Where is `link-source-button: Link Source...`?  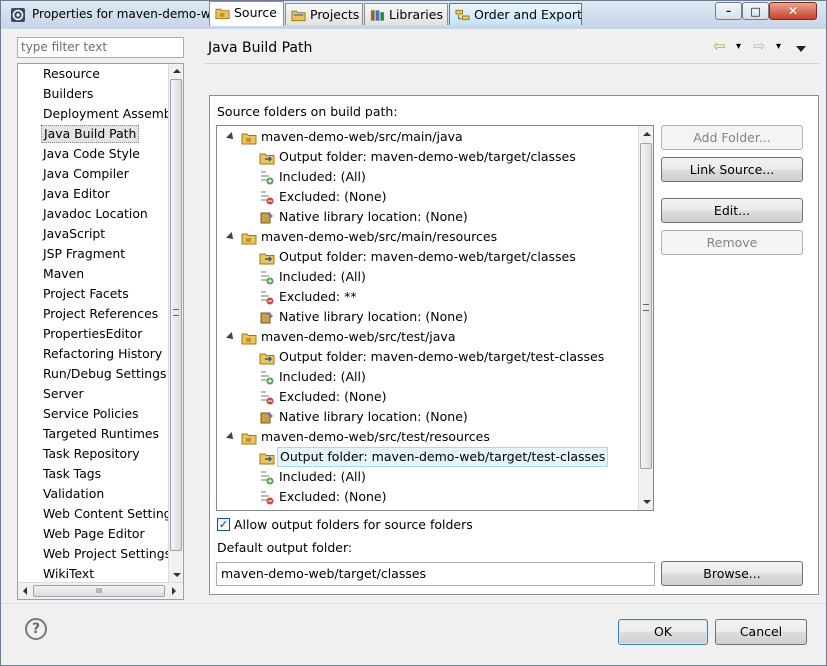 link-source-button: Link Source... is located at coordinates (732, 169).